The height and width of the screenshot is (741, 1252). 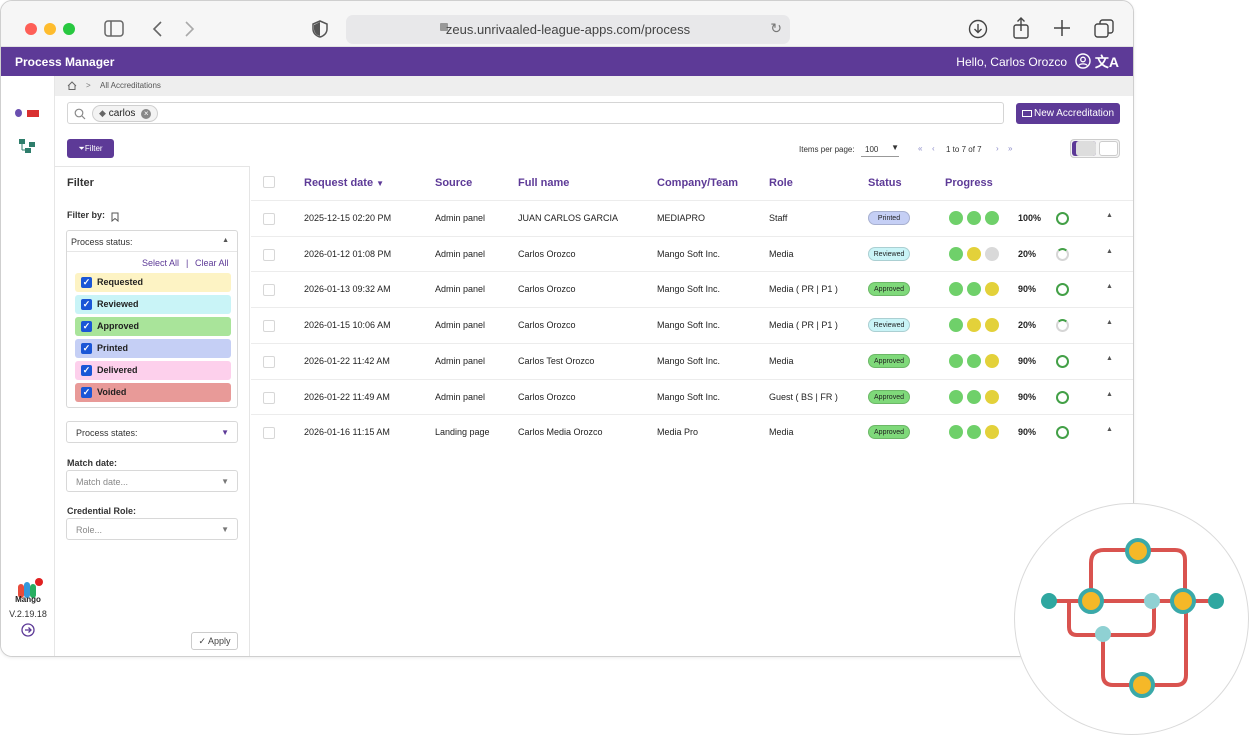 I want to click on tab-overview-icon, so click(x=1104, y=31).